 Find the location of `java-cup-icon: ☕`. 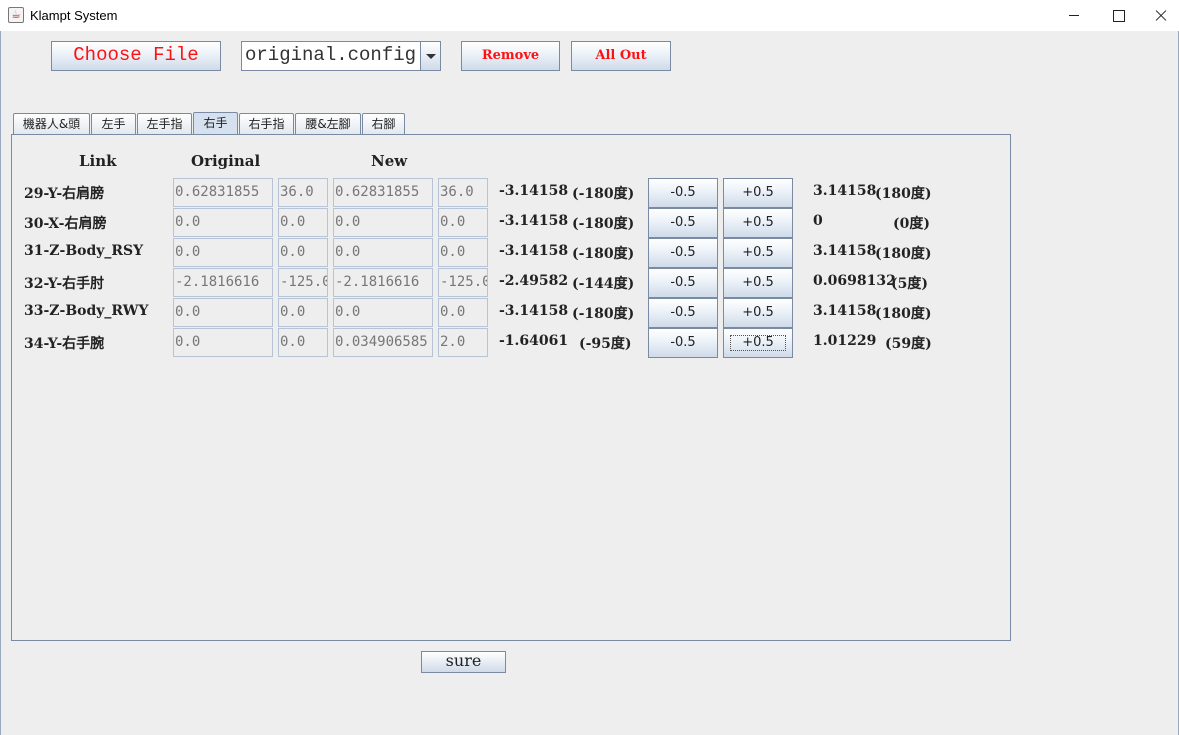

java-cup-icon: ☕ is located at coordinates (16, 15).